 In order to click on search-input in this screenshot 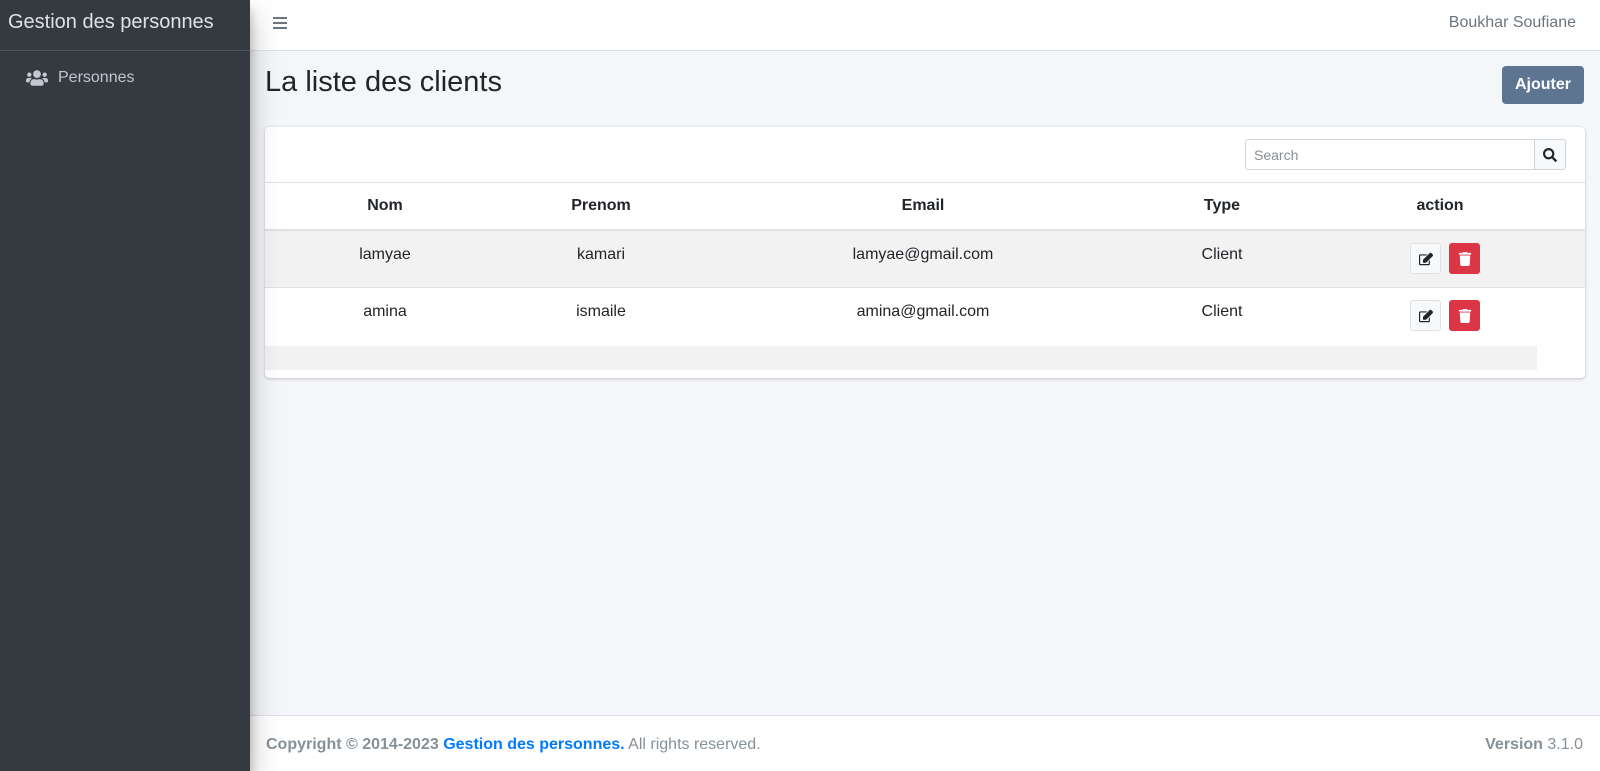, I will do `click(1390, 154)`.